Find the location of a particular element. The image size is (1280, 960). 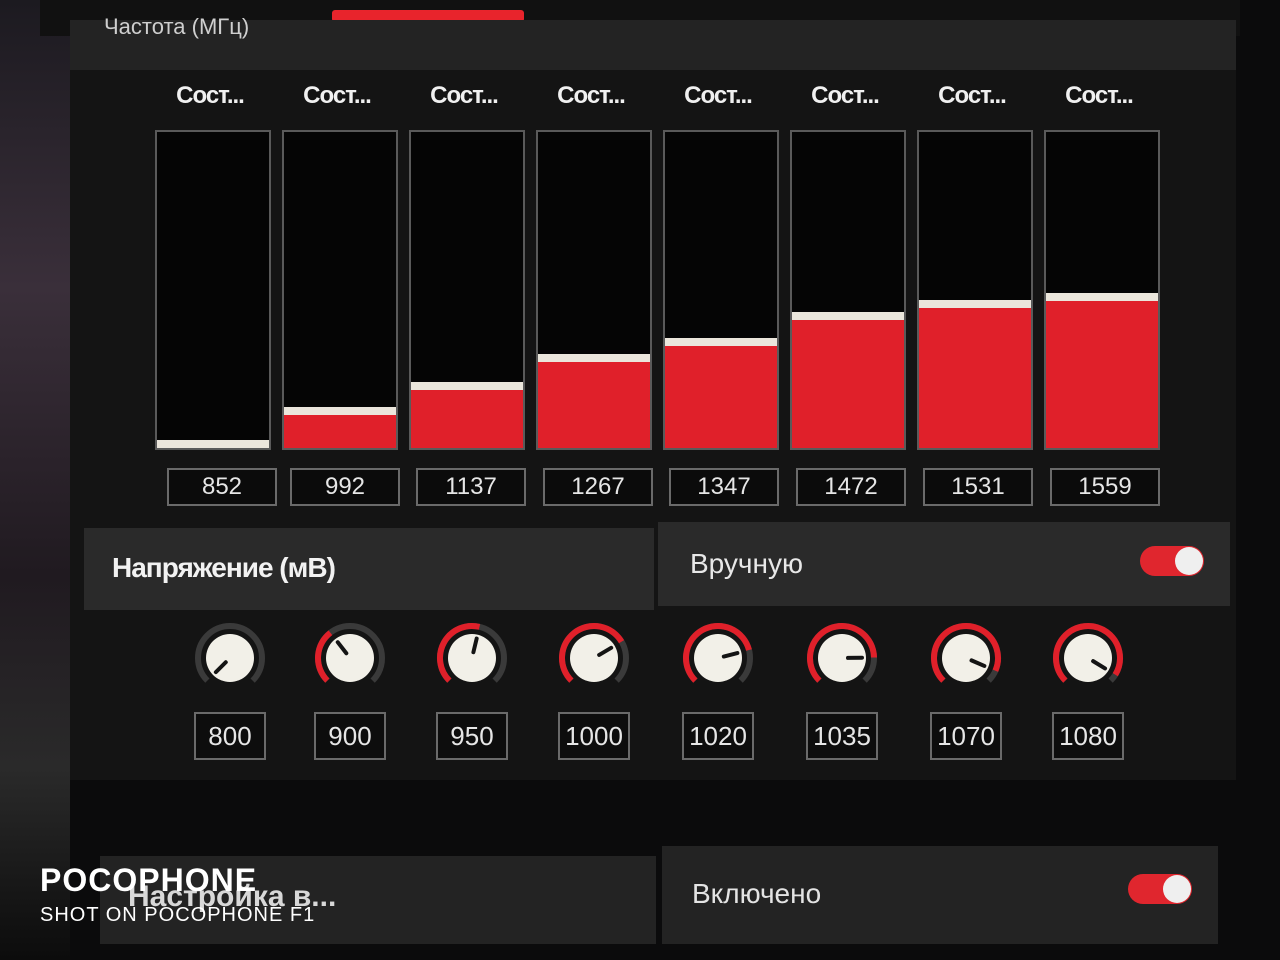

voltage-knobs is located at coordinates (660, 660).